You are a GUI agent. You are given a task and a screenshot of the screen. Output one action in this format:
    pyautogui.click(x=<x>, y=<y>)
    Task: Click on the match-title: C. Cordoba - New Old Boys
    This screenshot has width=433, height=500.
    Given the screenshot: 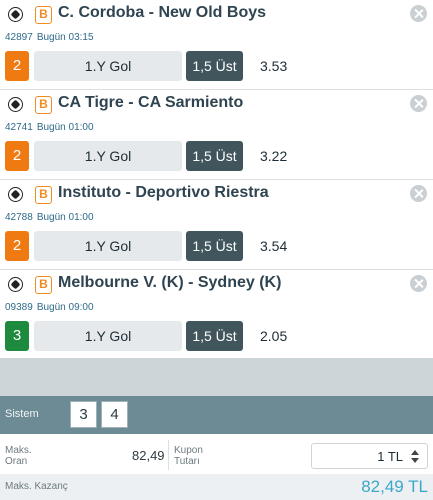 What is the action you would take?
    pyautogui.click(x=162, y=12)
    